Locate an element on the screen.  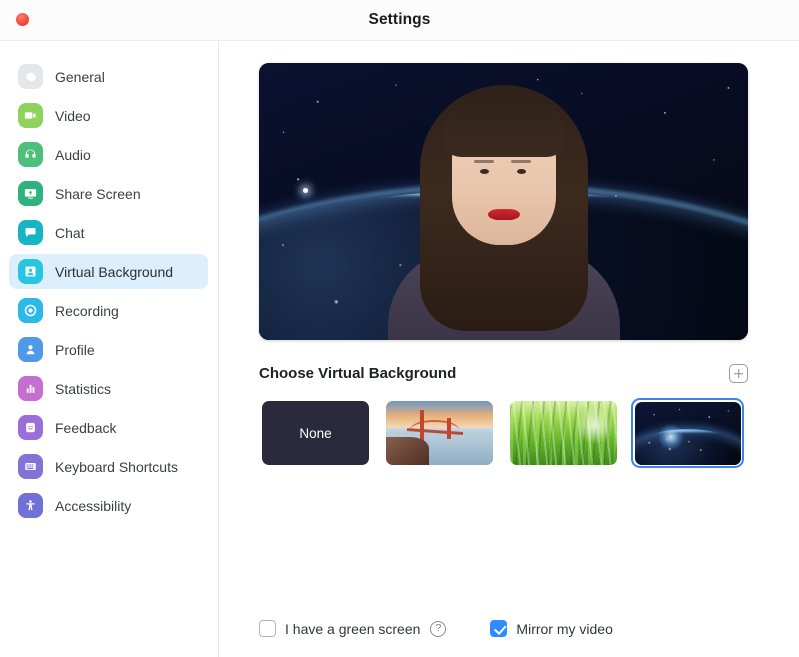
sidebar-item-label: Chat is located at coordinates (70, 232).